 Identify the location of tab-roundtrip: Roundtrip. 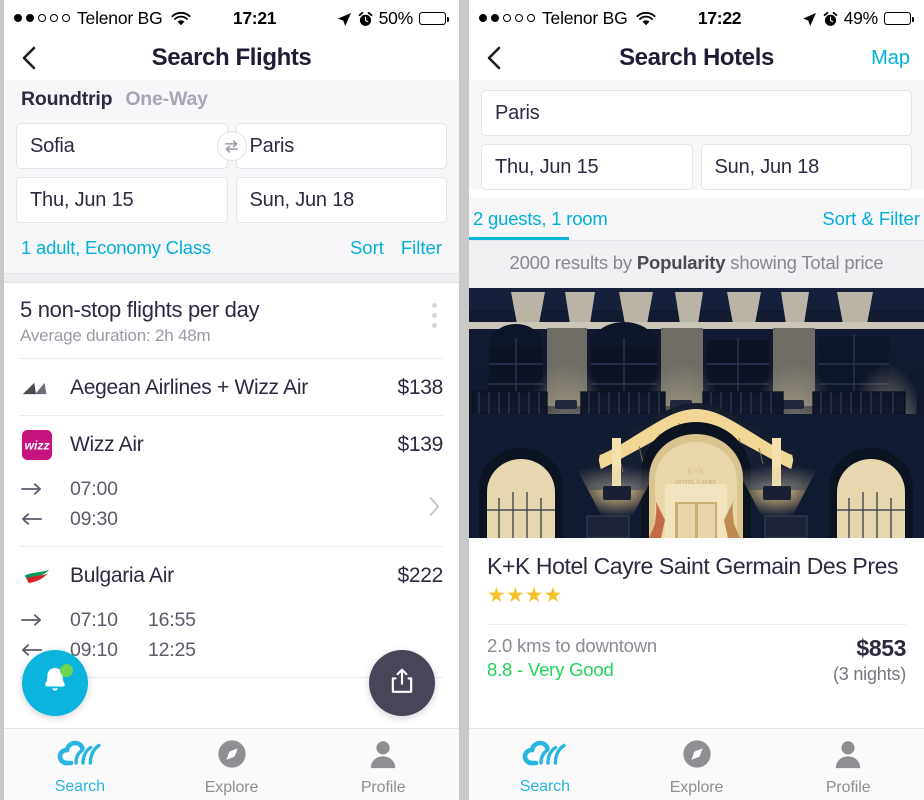
(67, 99).